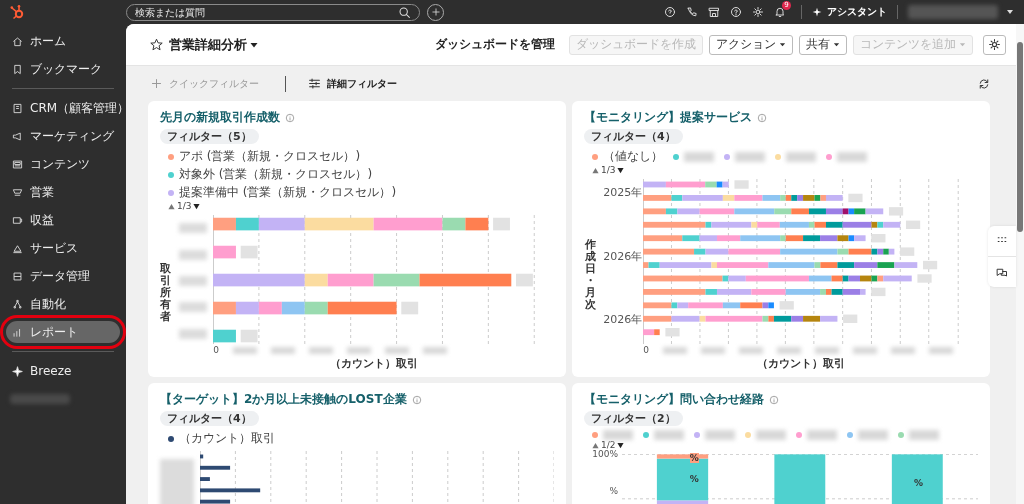 Image resolution: width=1024 pixels, height=504 pixels. Describe the element at coordinates (213, 44) in the screenshot. I see `dashboard-title: 営業詳細分析` at that location.